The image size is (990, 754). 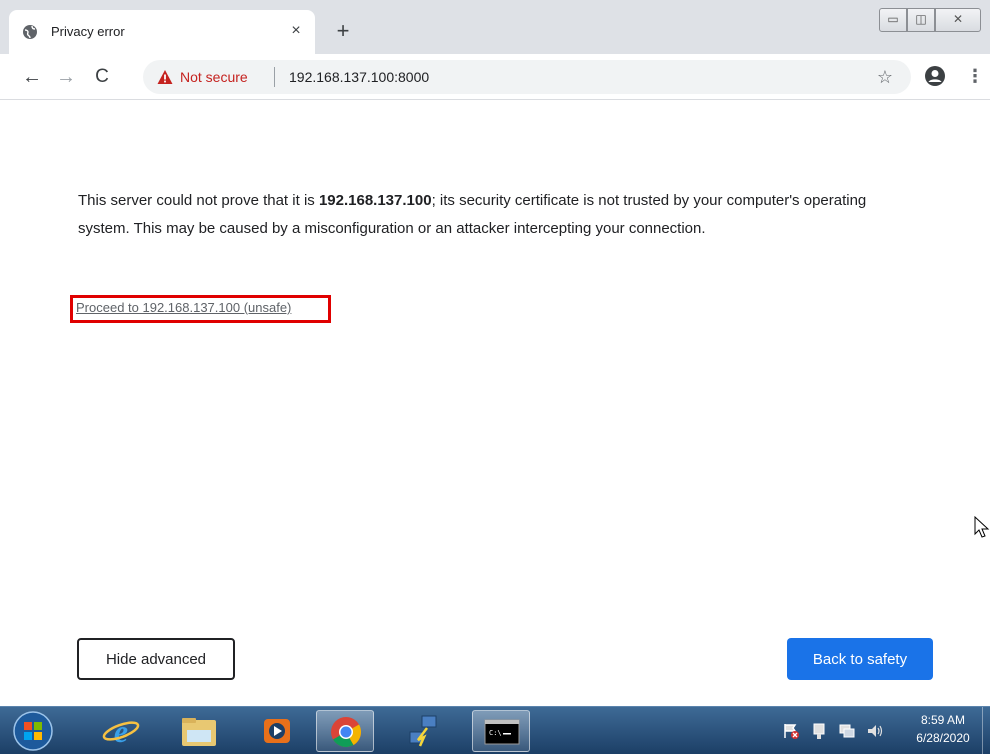 I want to click on folder-icon, so click(x=199, y=732).